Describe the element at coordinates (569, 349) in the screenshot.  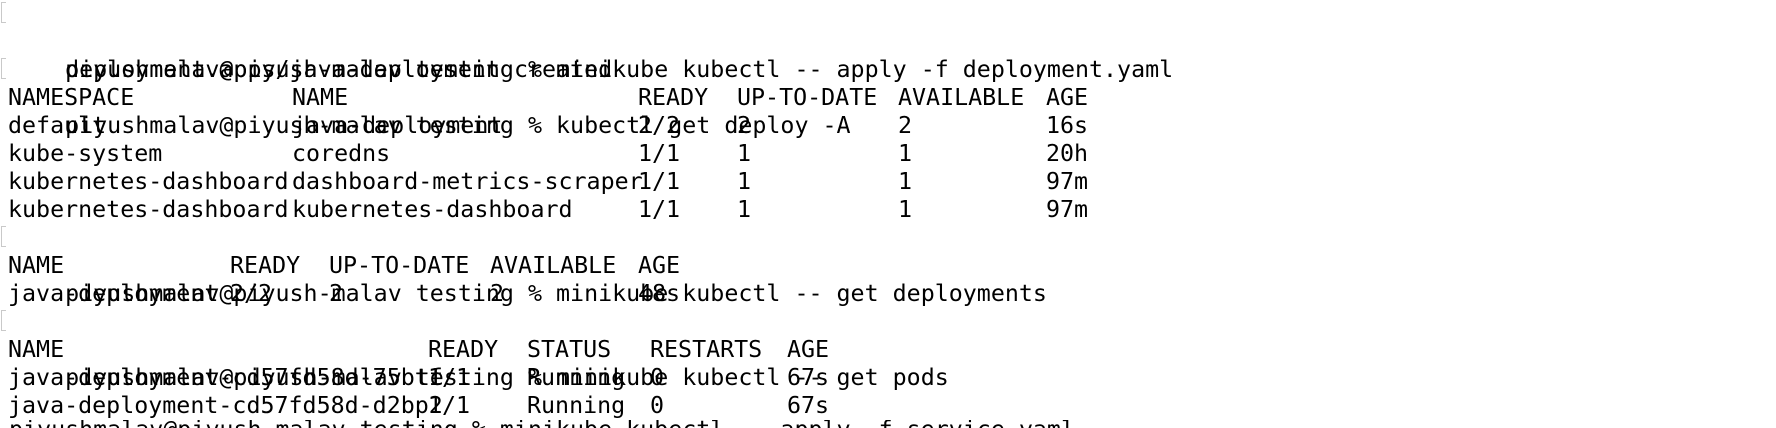
I see `column-header: STATUS` at that location.